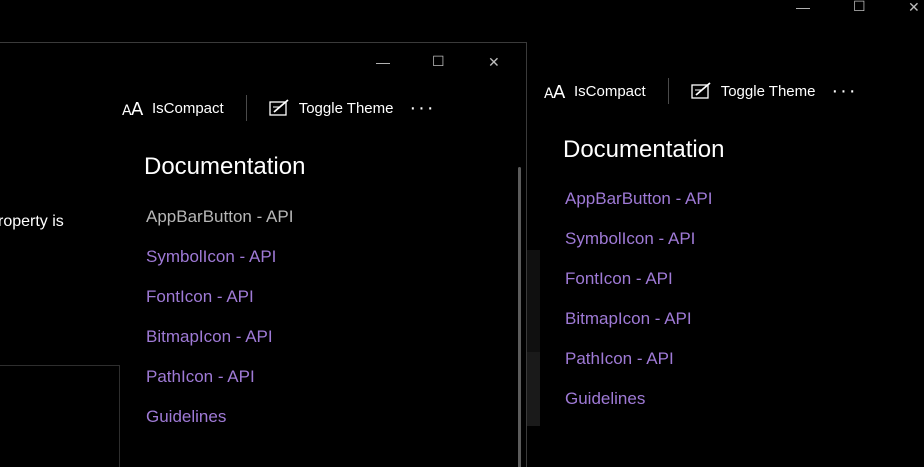  I want to click on example-container, so click(60, 416).